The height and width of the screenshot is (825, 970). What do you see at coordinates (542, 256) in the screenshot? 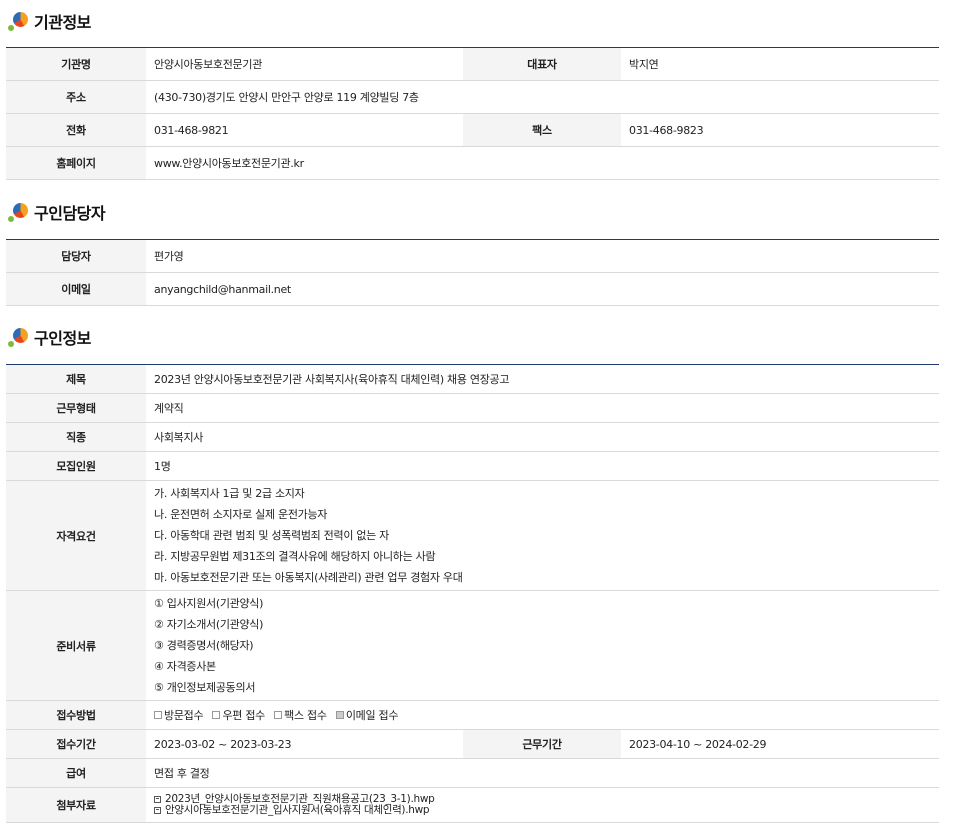
I see `contact-person: 편가영` at bounding box center [542, 256].